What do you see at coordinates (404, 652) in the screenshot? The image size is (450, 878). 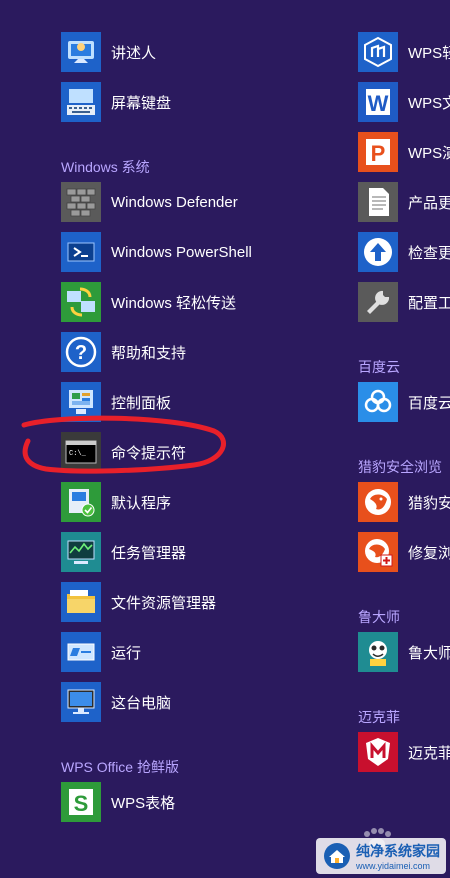 I see `app-ludashi: 鲁大师` at bounding box center [404, 652].